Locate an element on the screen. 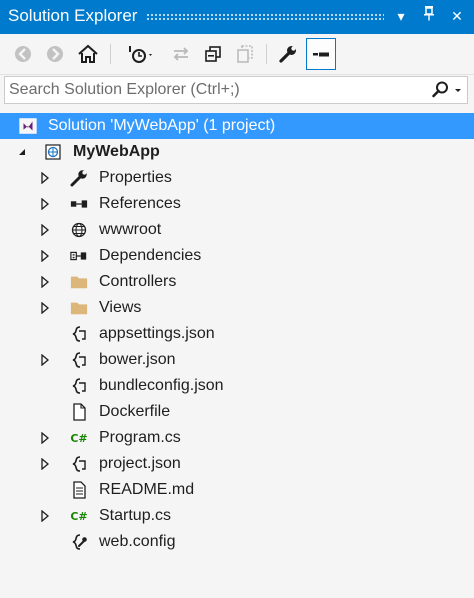 Image resolution: width=474 pixels, height=598 pixels. tree-item-references: References is located at coordinates (237, 204).